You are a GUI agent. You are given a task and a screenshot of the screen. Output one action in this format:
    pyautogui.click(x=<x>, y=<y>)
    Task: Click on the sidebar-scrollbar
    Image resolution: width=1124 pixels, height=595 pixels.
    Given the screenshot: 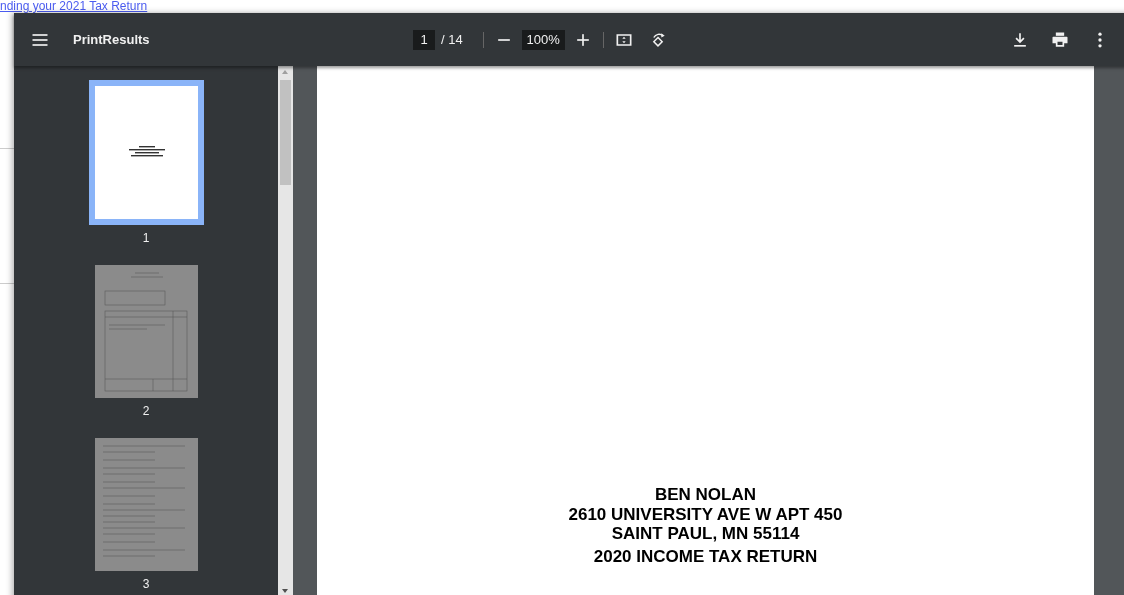 What is the action you would take?
    pyautogui.click(x=285, y=330)
    